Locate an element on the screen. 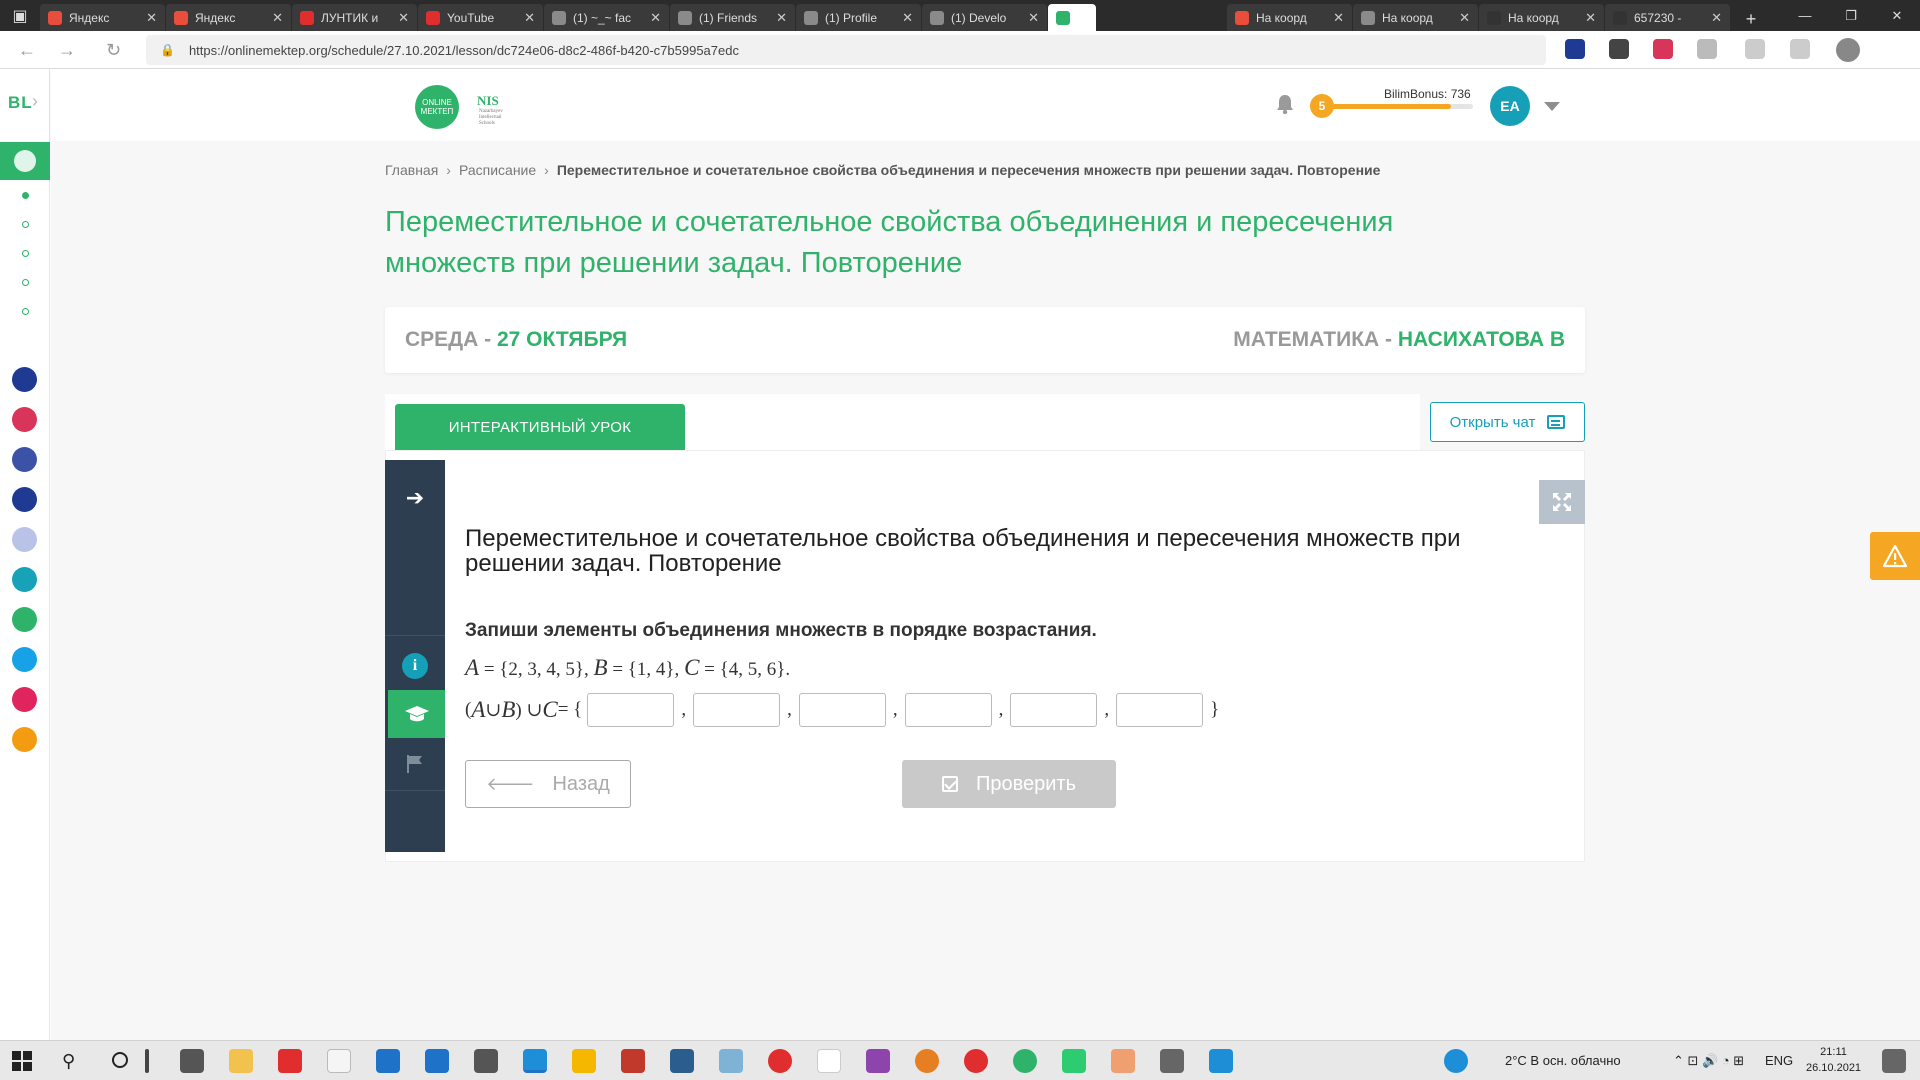 The image size is (1920, 1080). help-icon is located at coordinates (1456, 1061).